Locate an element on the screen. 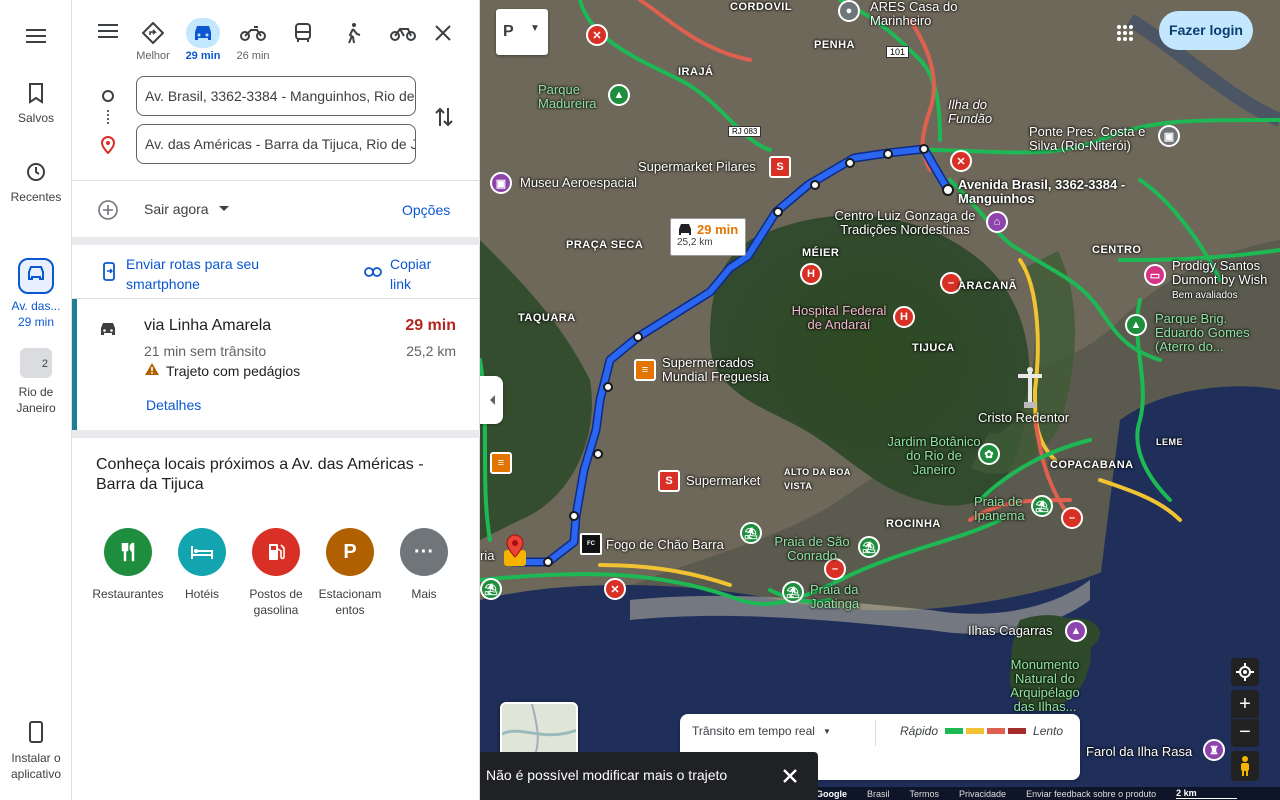 Image resolution: width=1280 pixels, height=800 pixels. menu-button is located at coordinates (36, 39).